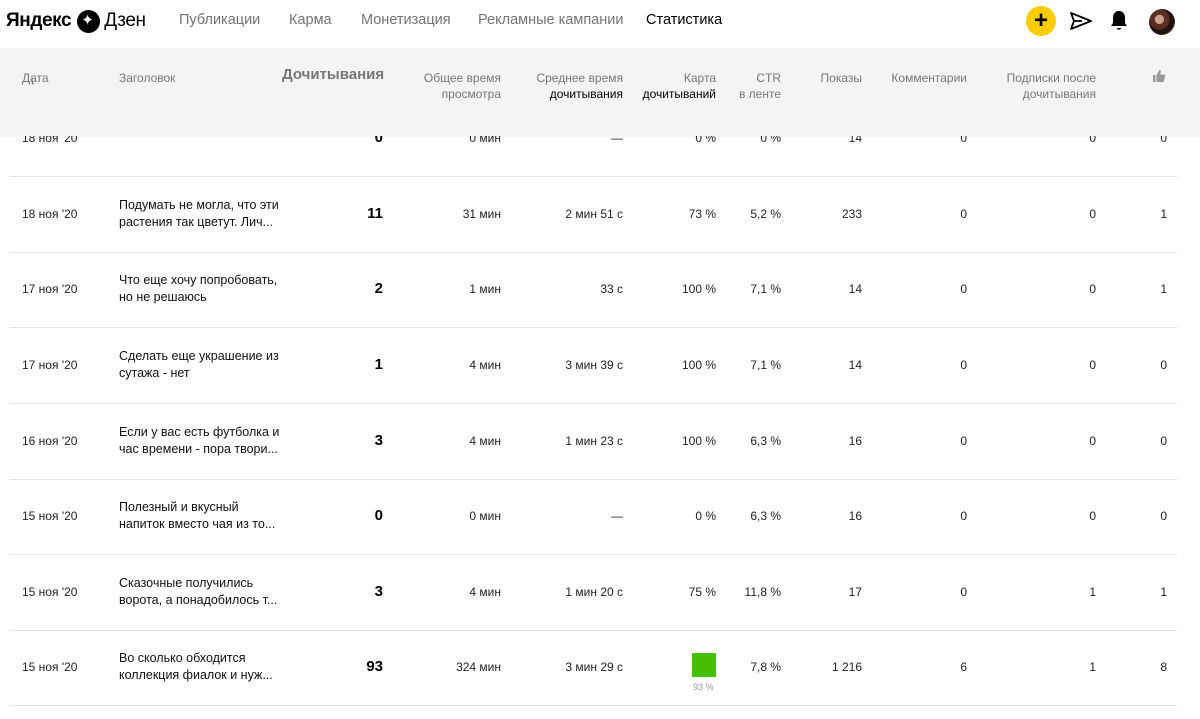  Describe the element at coordinates (617, 516) in the screenshot. I see `cell-avg-time: —` at that location.